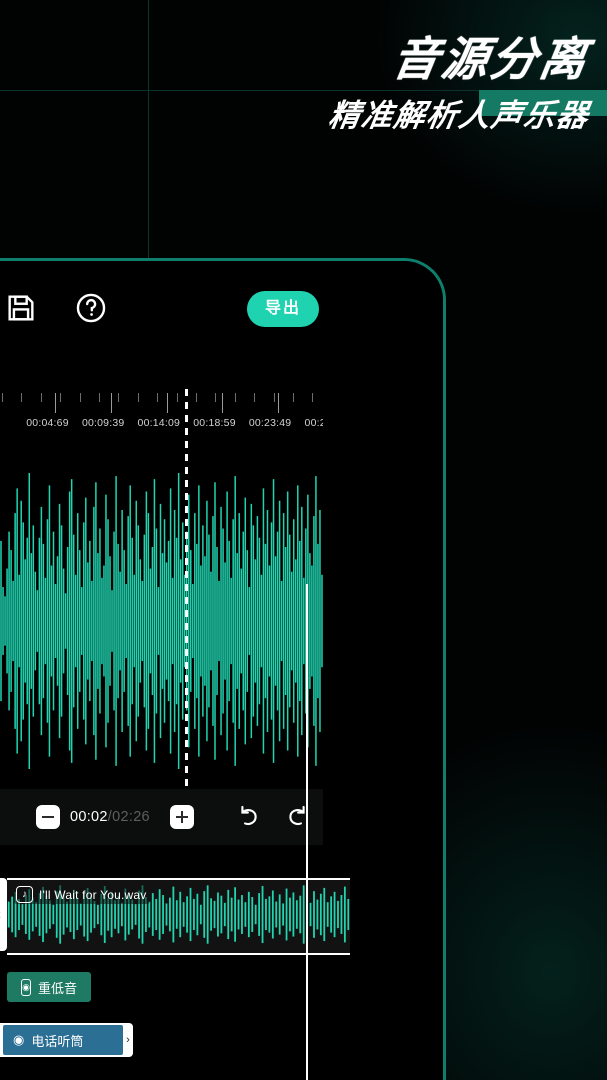 The width and height of the screenshot is (607, 1080). I want to click on clip-body: ♪ I'll Wait for You.wav, so click(178, 916).